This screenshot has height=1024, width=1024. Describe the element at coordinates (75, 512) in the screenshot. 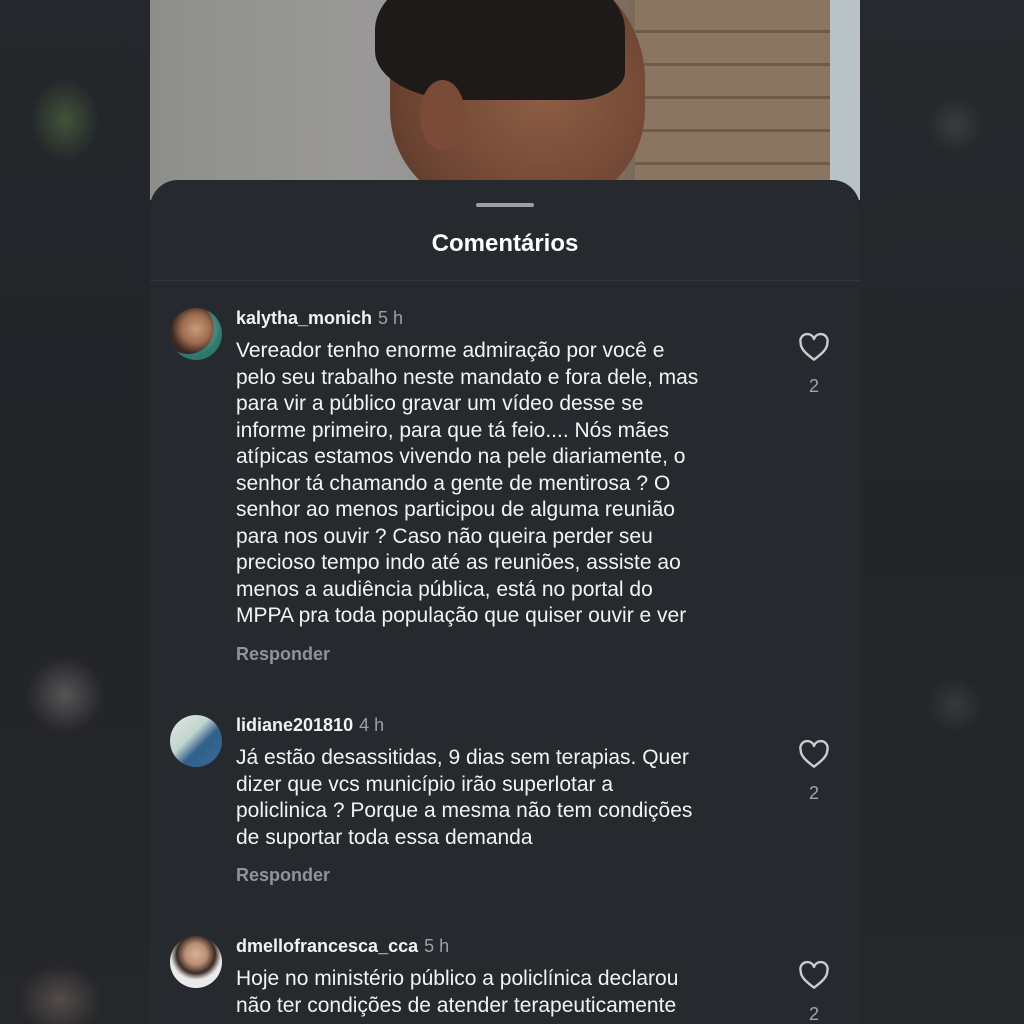

I see `background-left-blur` at that location.